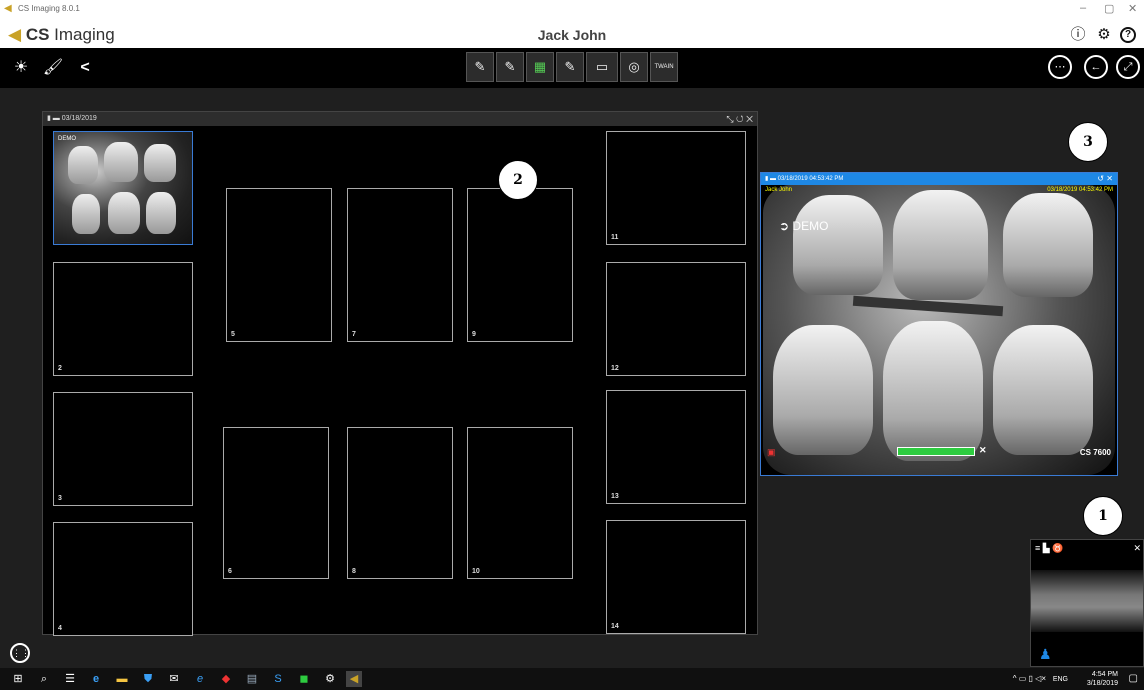 The height and width of the screenshot is (690, 1144). I want to click on device-model: CS 7600, so click(1095, 452).